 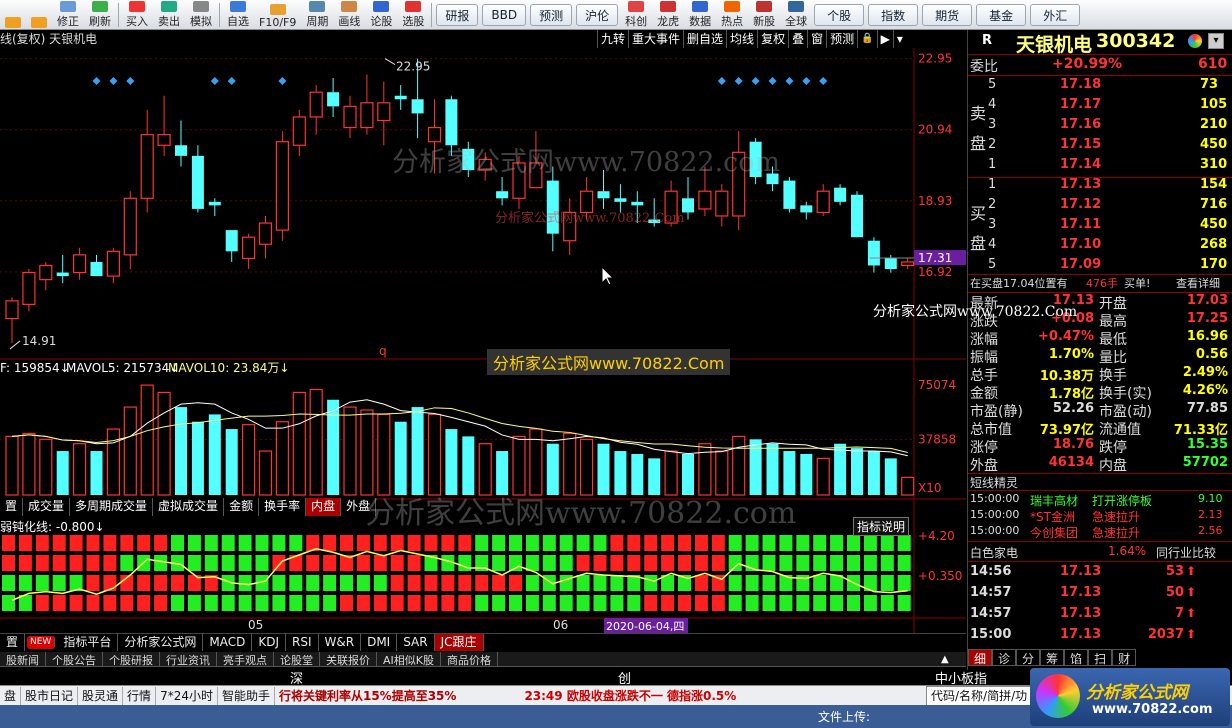 What do you see at coordinates (340, 642) in the screenshot?
I see `indicator-tab: W&R` at bounding box center [340, 642].